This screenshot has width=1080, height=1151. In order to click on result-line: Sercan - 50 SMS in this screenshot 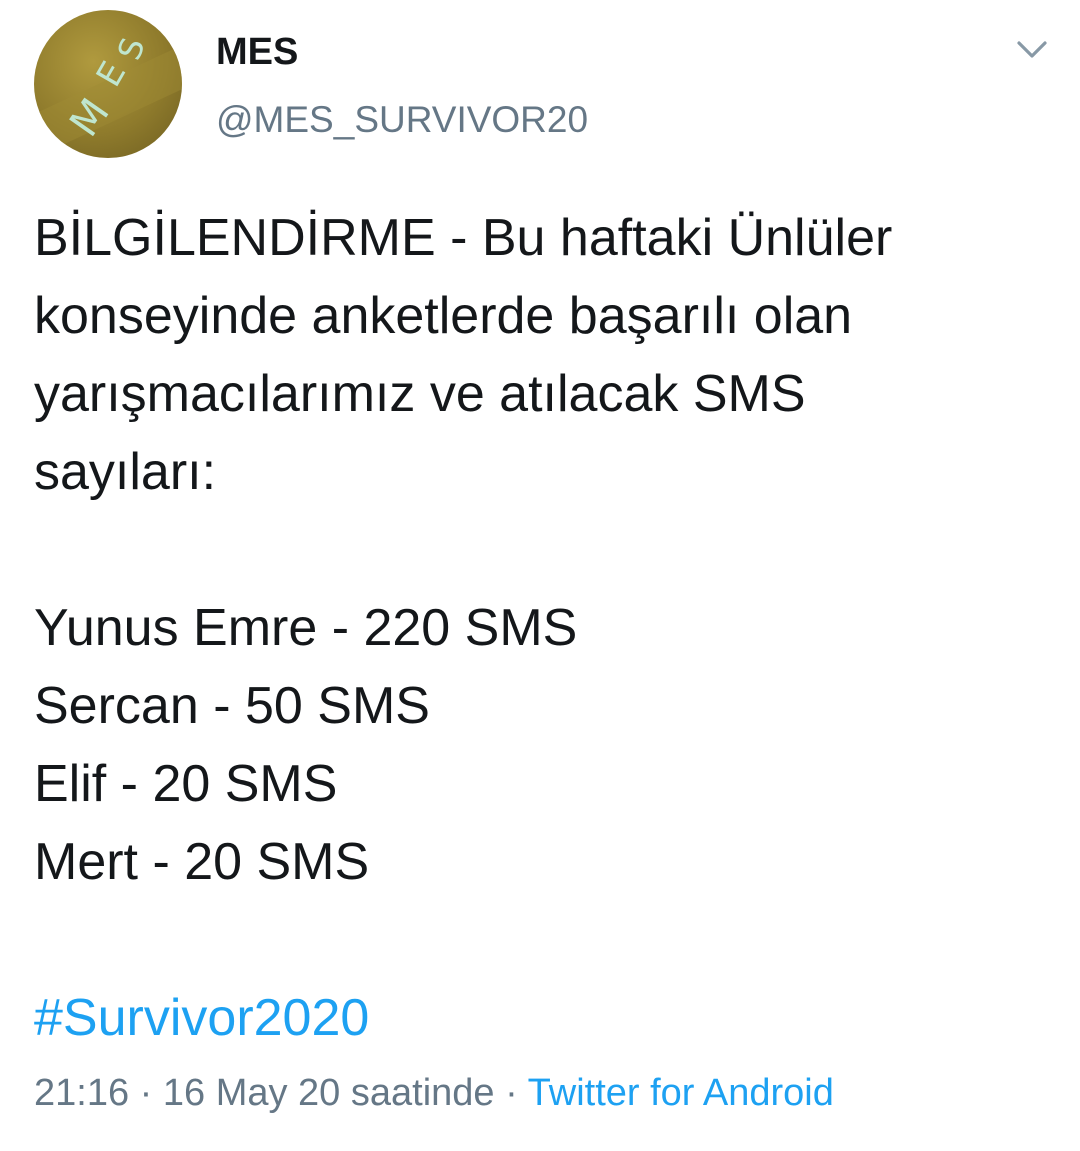, I will do `click(232, 706)`.